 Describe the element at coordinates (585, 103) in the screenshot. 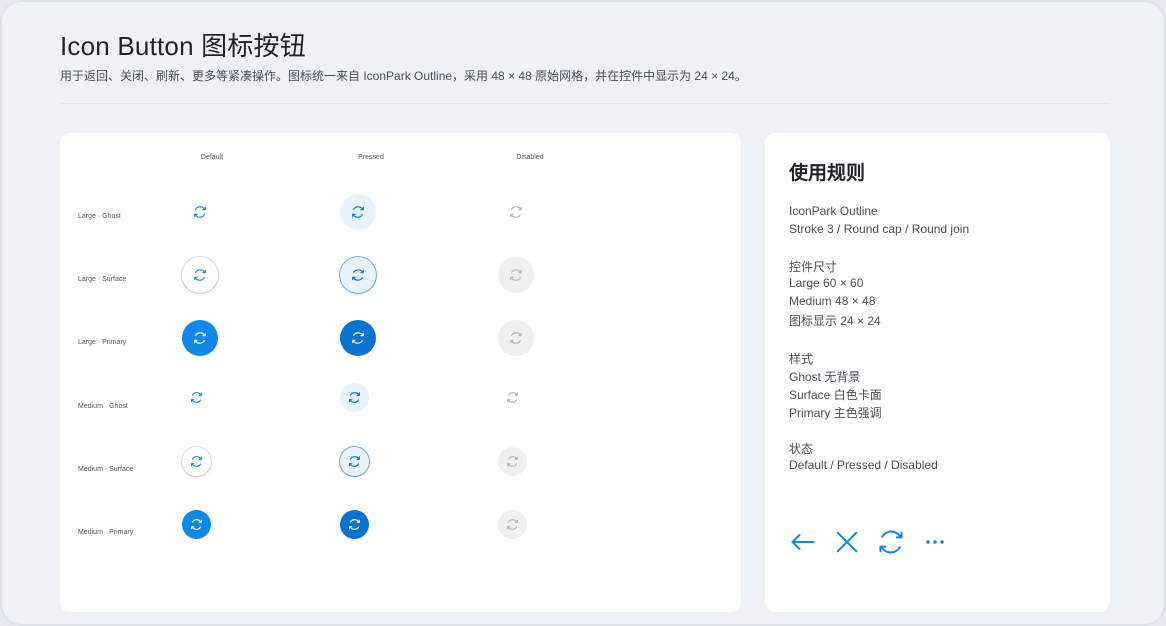

I see `header-divider` at that location.